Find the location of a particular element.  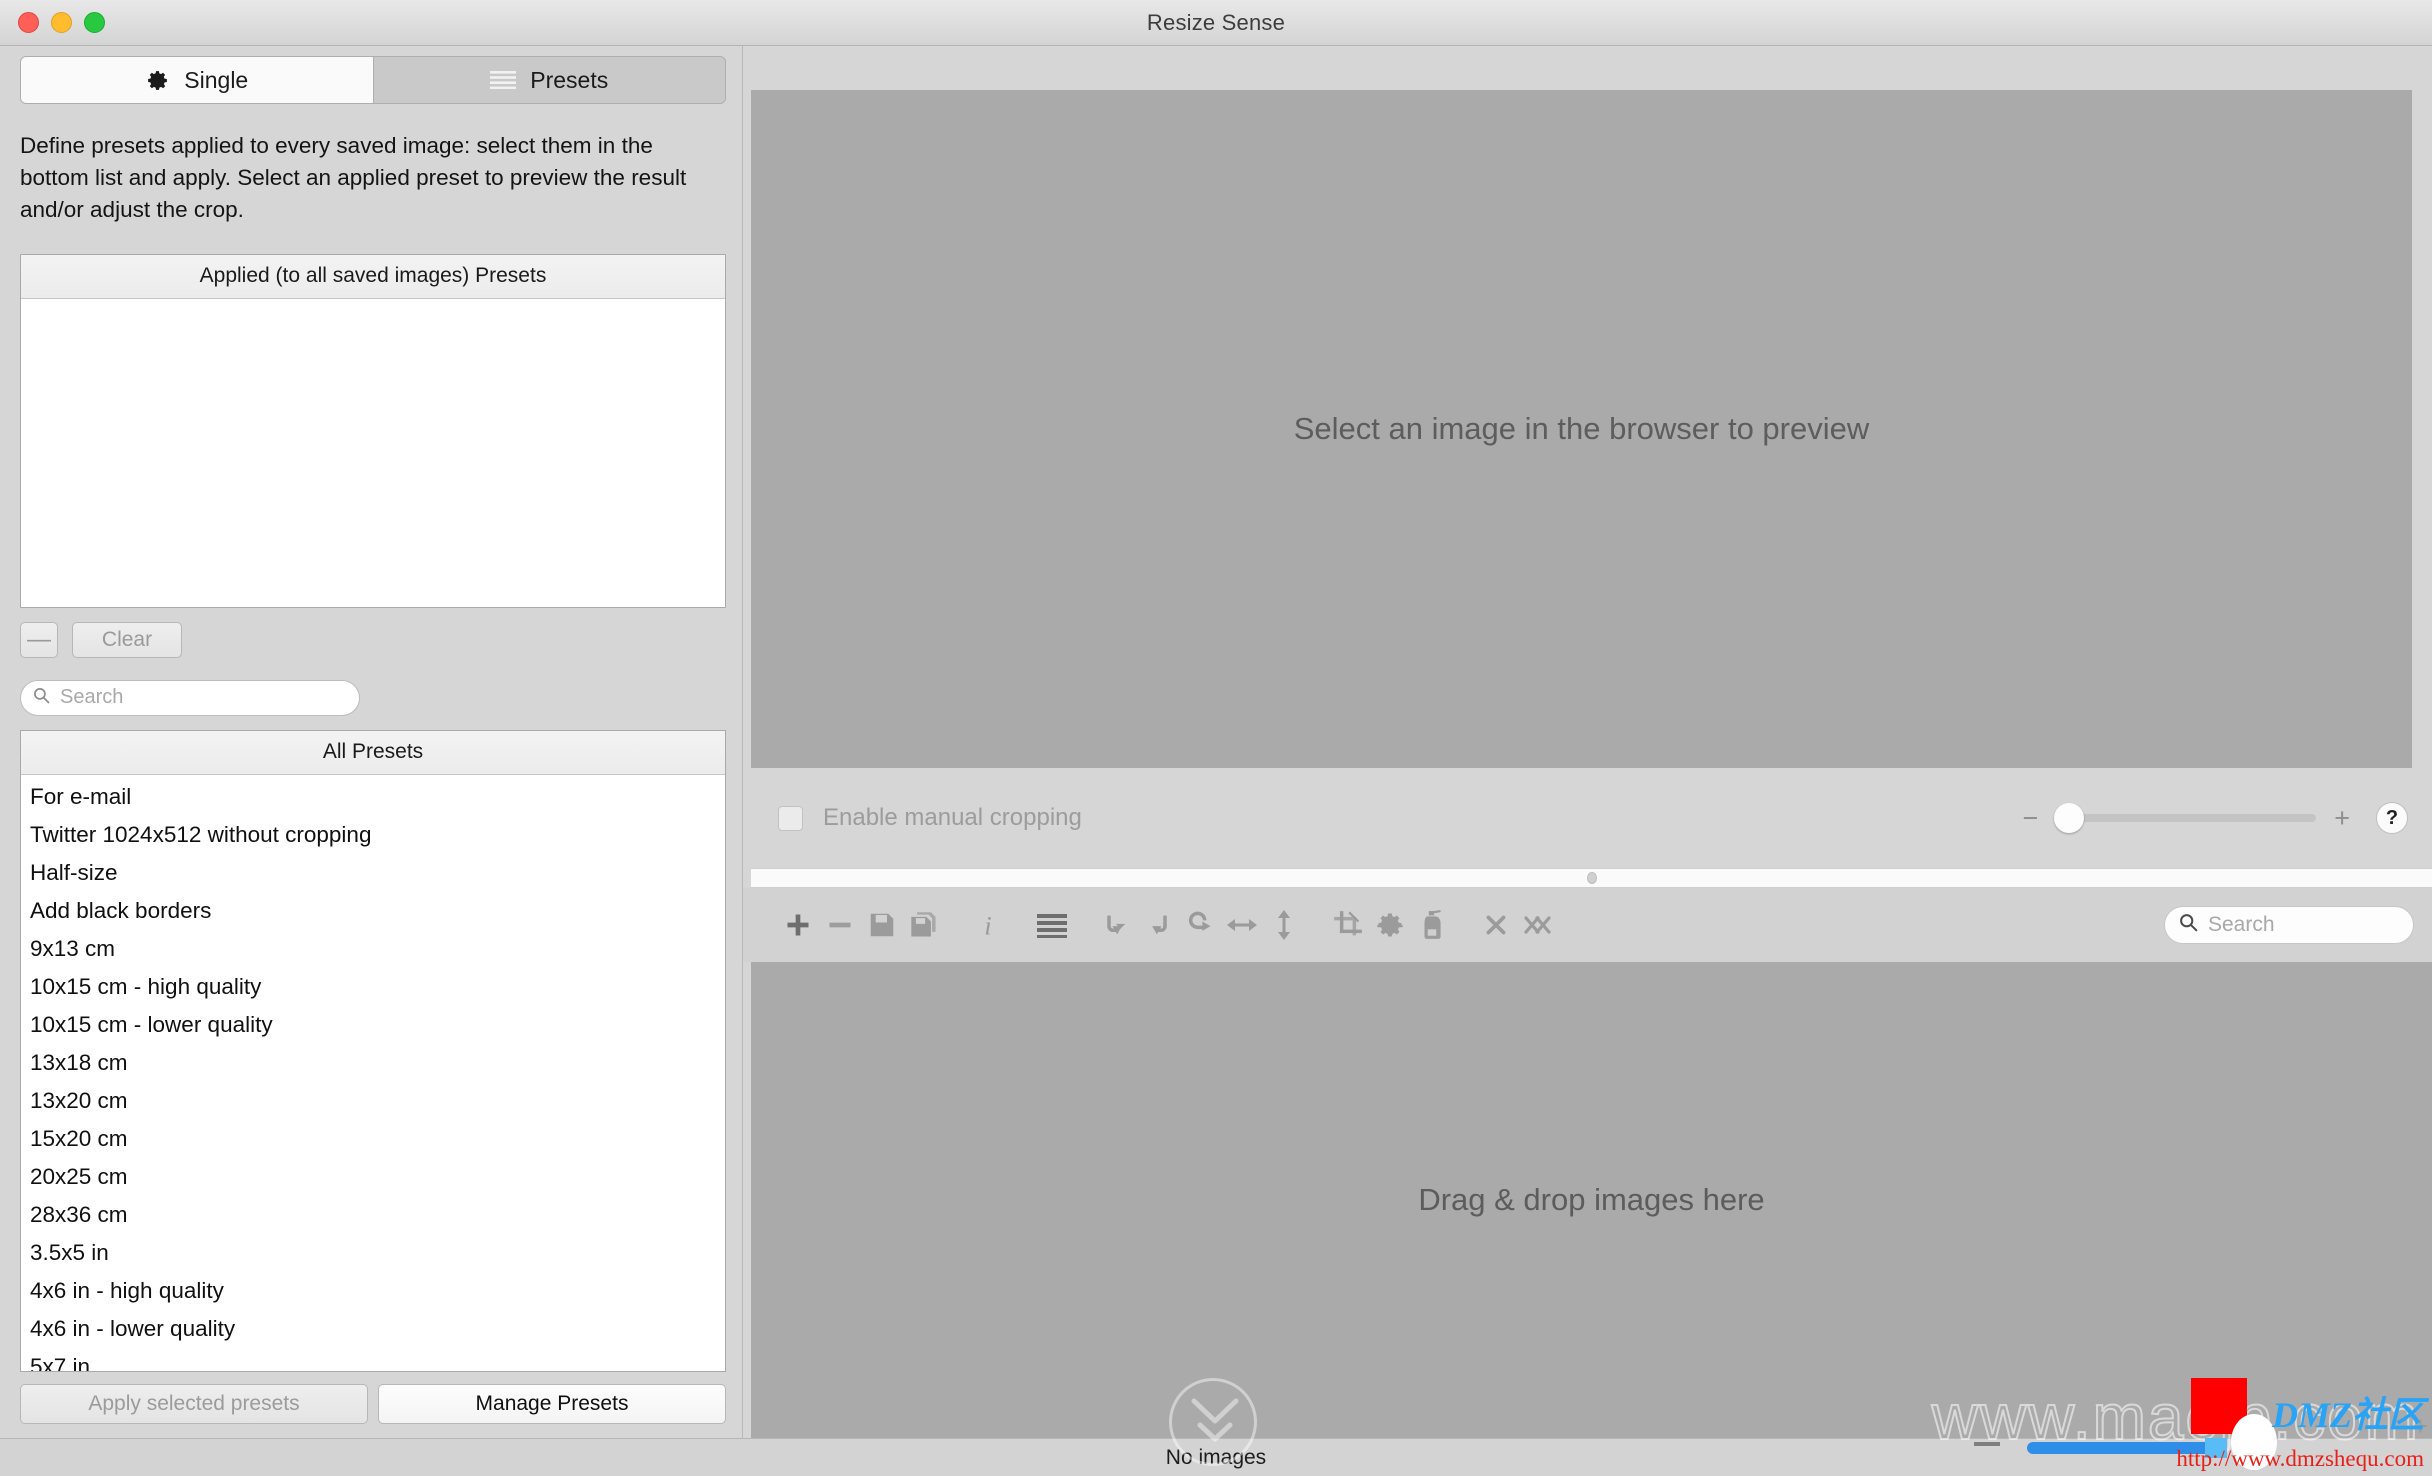

toolbar-group-transform is located at coordinates (1200, 925).